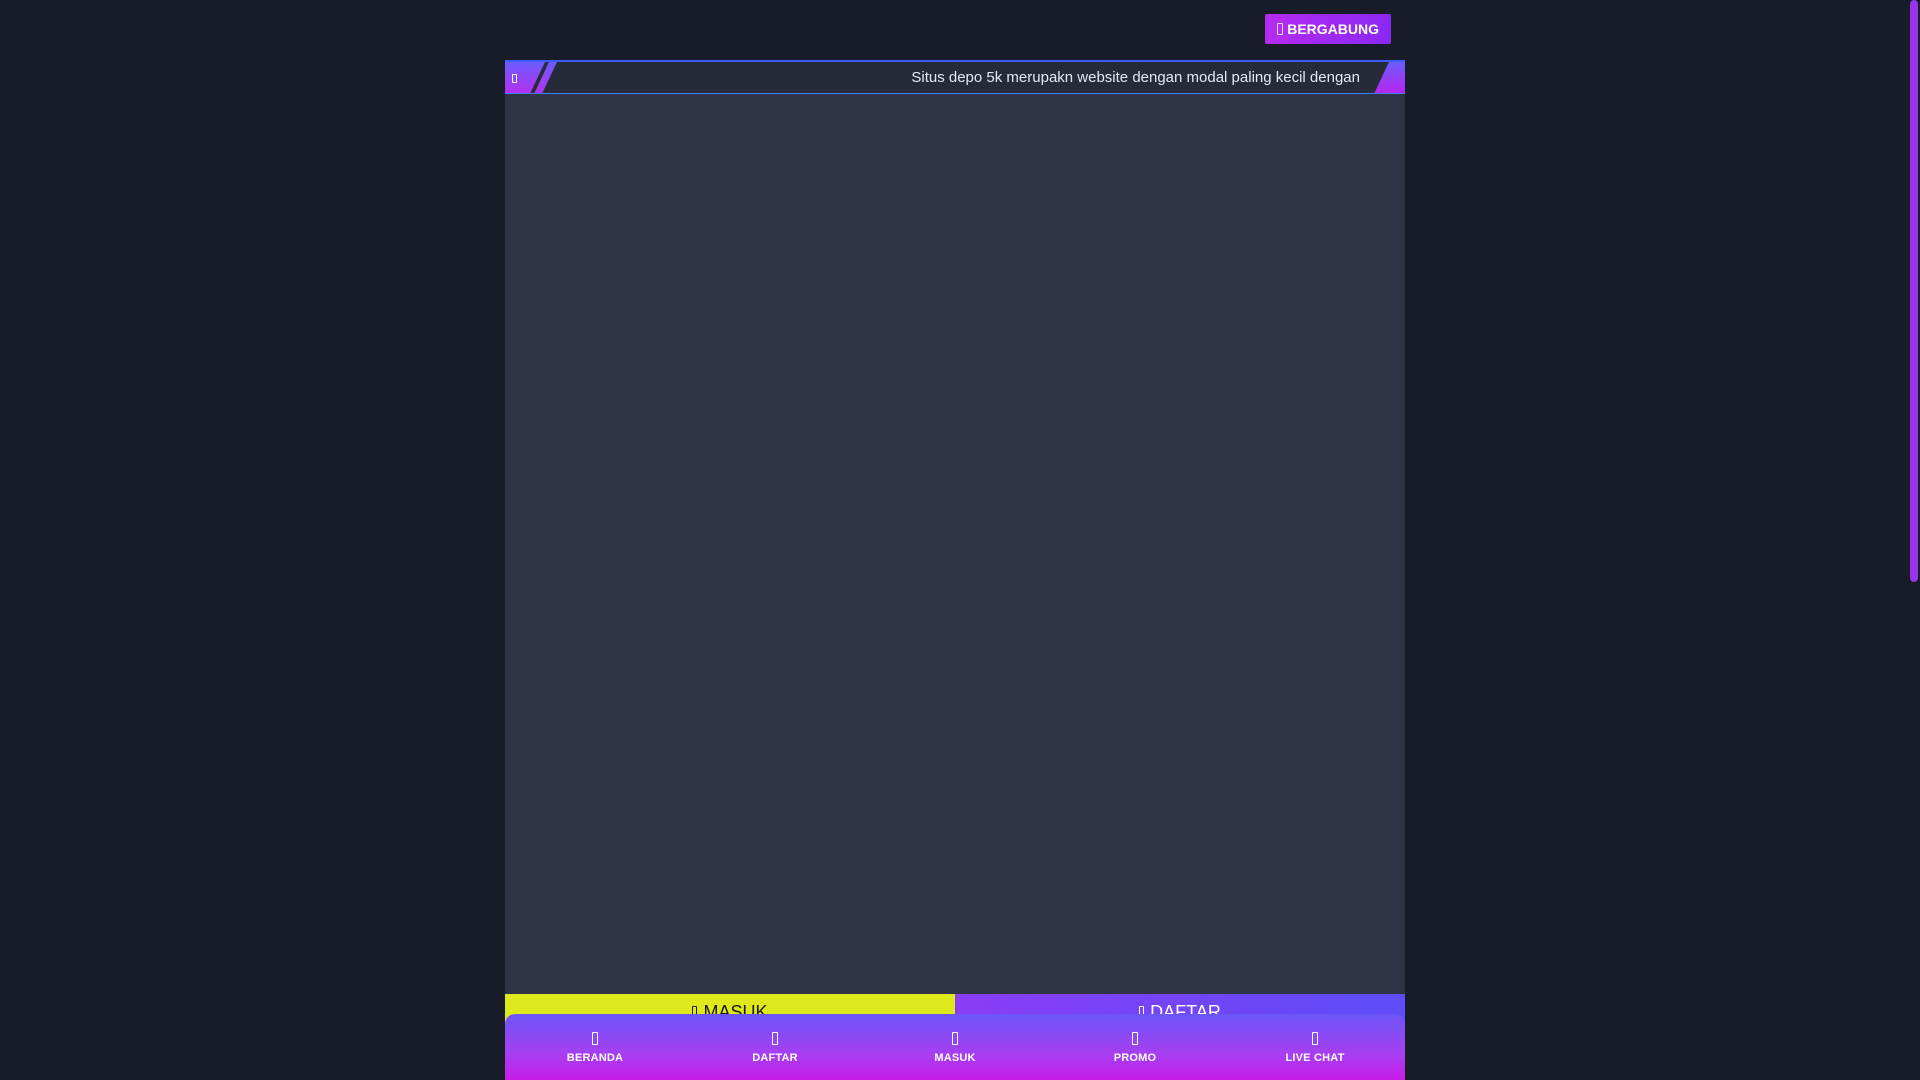 The image size is (1920, 1080). I want to click on join-button: BERGABUNG, so click(1328, 29).